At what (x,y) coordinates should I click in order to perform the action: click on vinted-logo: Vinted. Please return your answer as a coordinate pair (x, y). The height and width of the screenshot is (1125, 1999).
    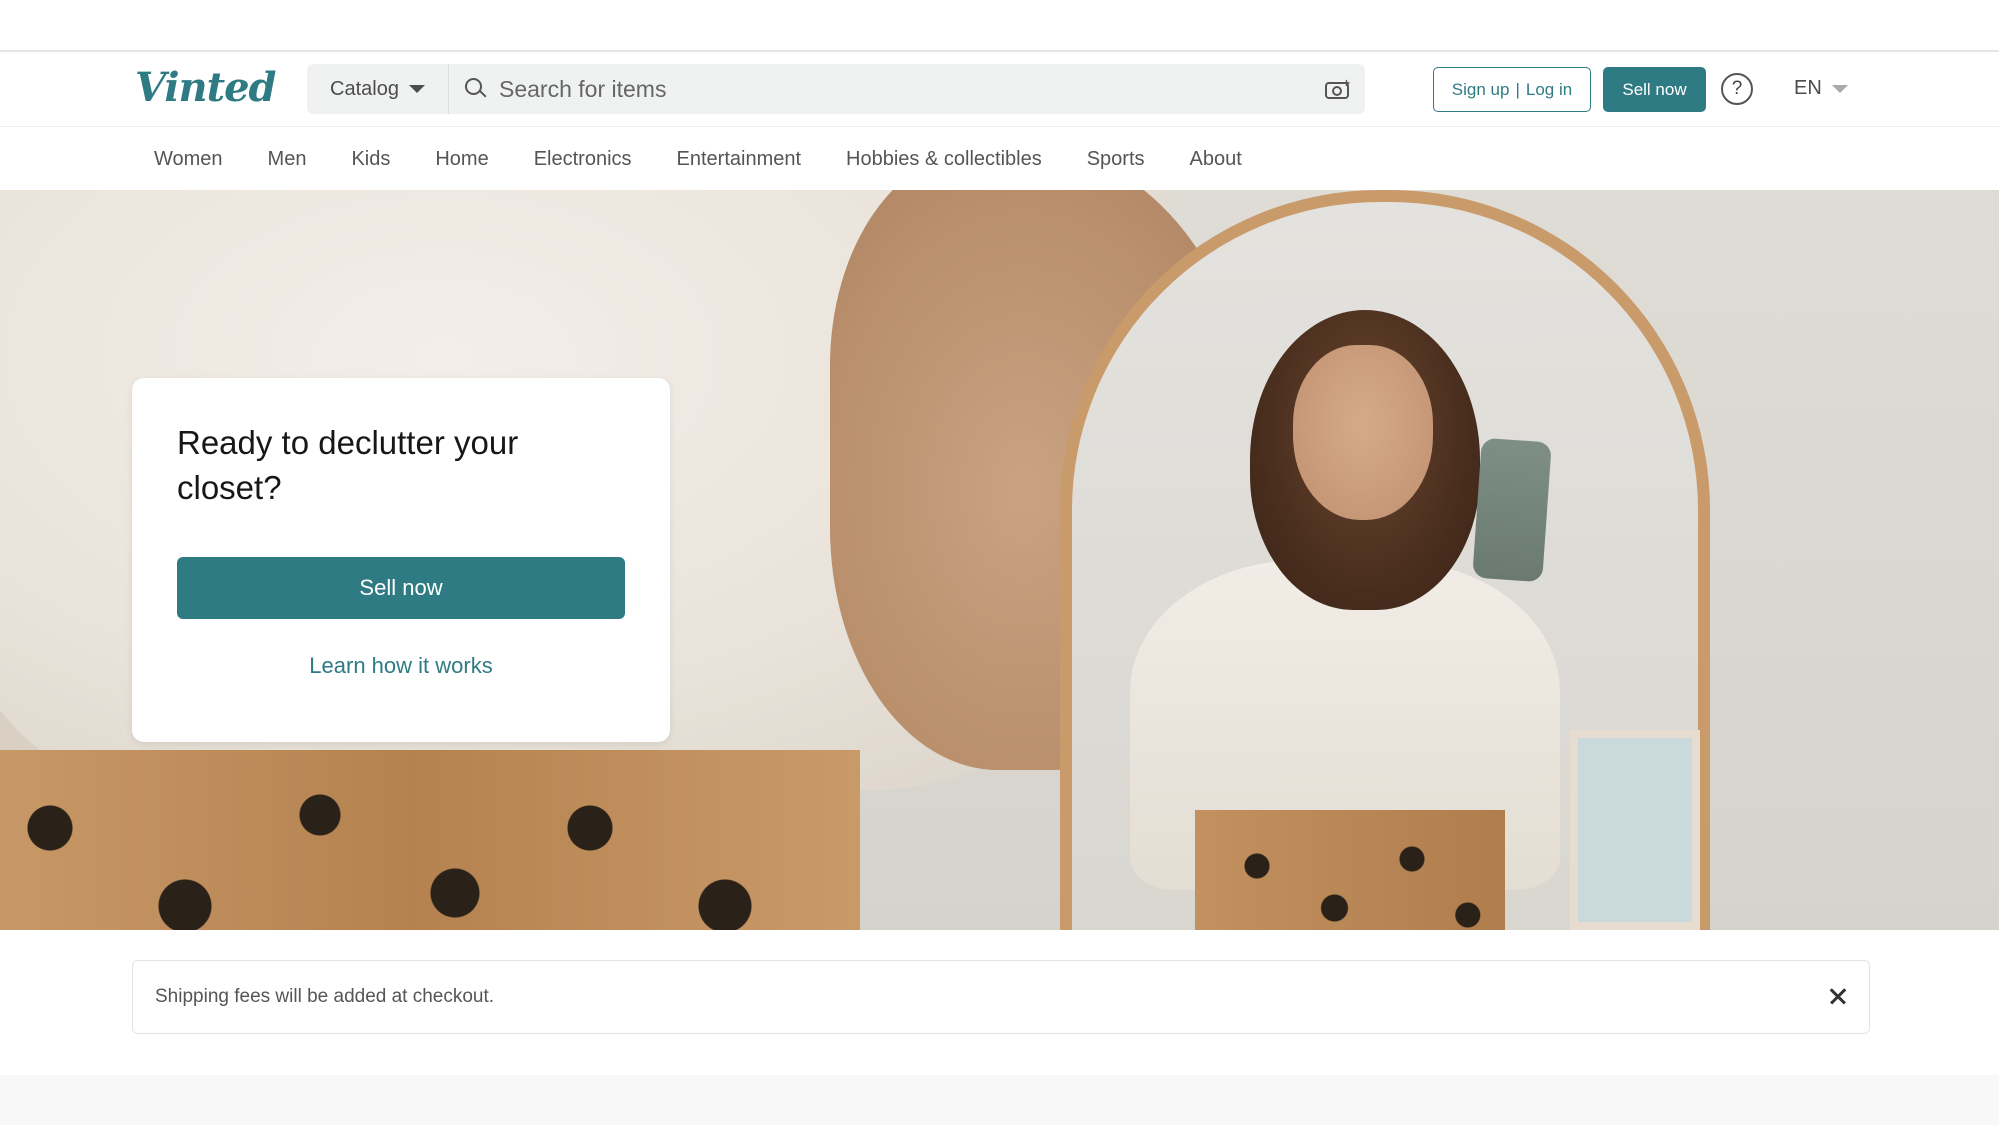
    Looking at the image, I should click on (206, 87).